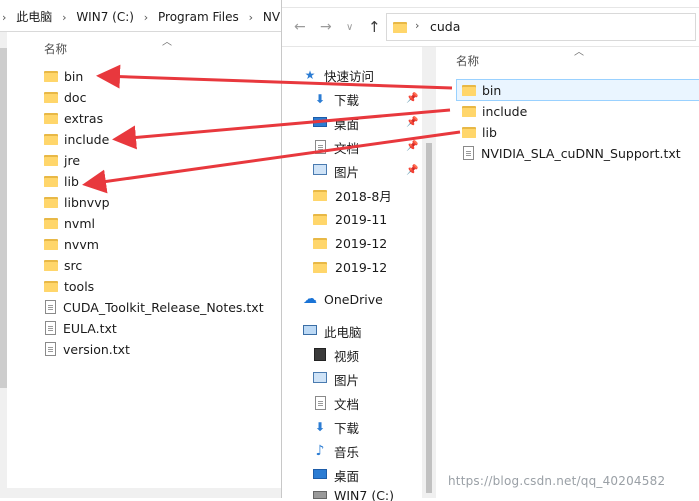 Image resolution: width=699 pixels, height=501 pixels. I want to click on nav-onedrive: ☁ OneDrive, so click(342, 299).